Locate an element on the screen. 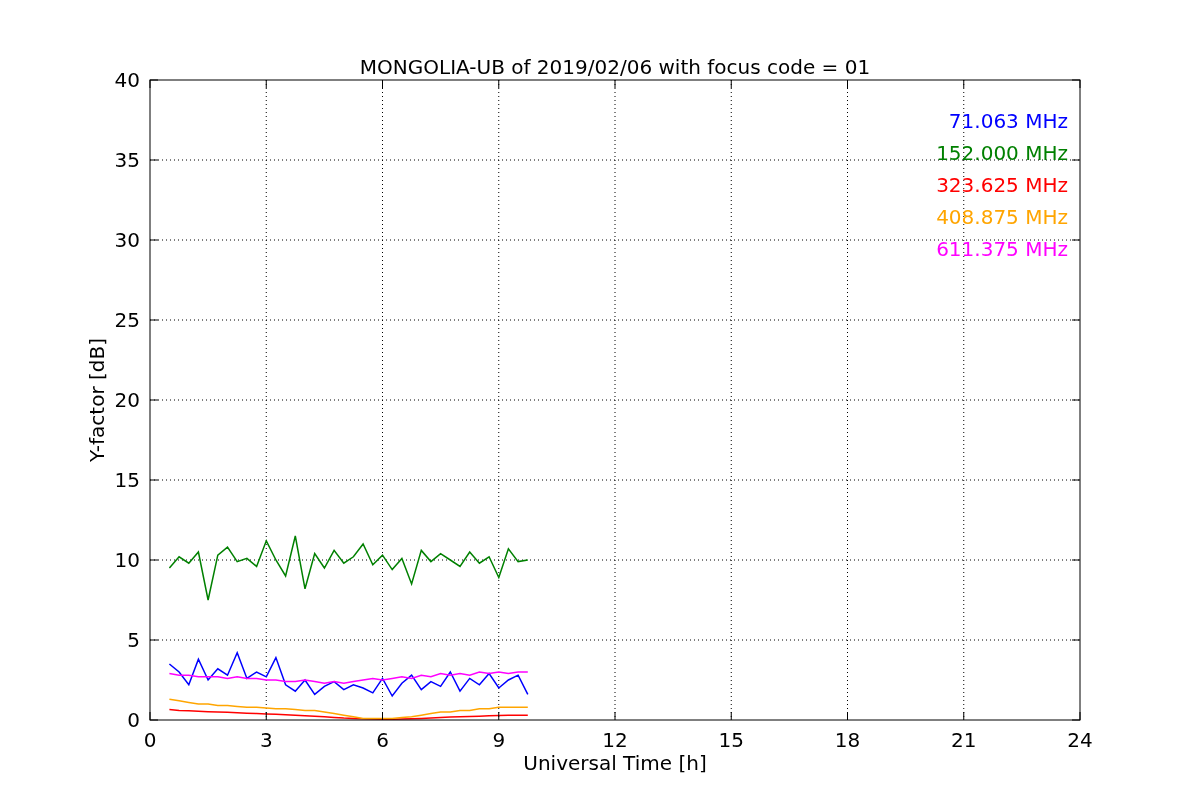 This screenshot has height=800, width=1200. y-tick-label: 0 is located at coordinates (133, 720).